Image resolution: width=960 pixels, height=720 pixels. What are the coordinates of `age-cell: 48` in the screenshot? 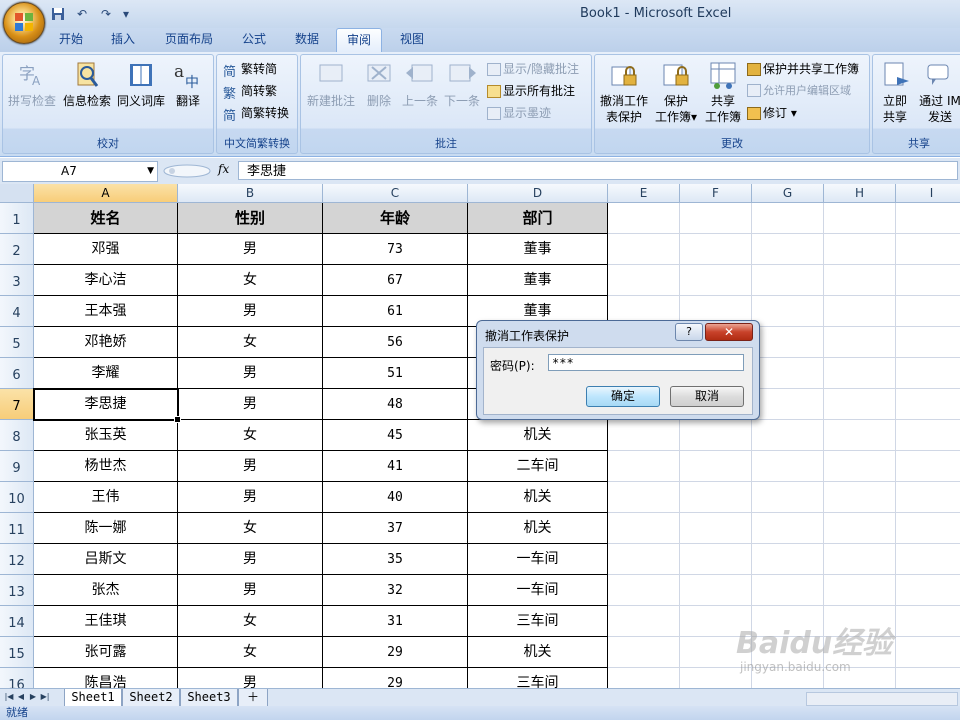 It's located at (395, 404).